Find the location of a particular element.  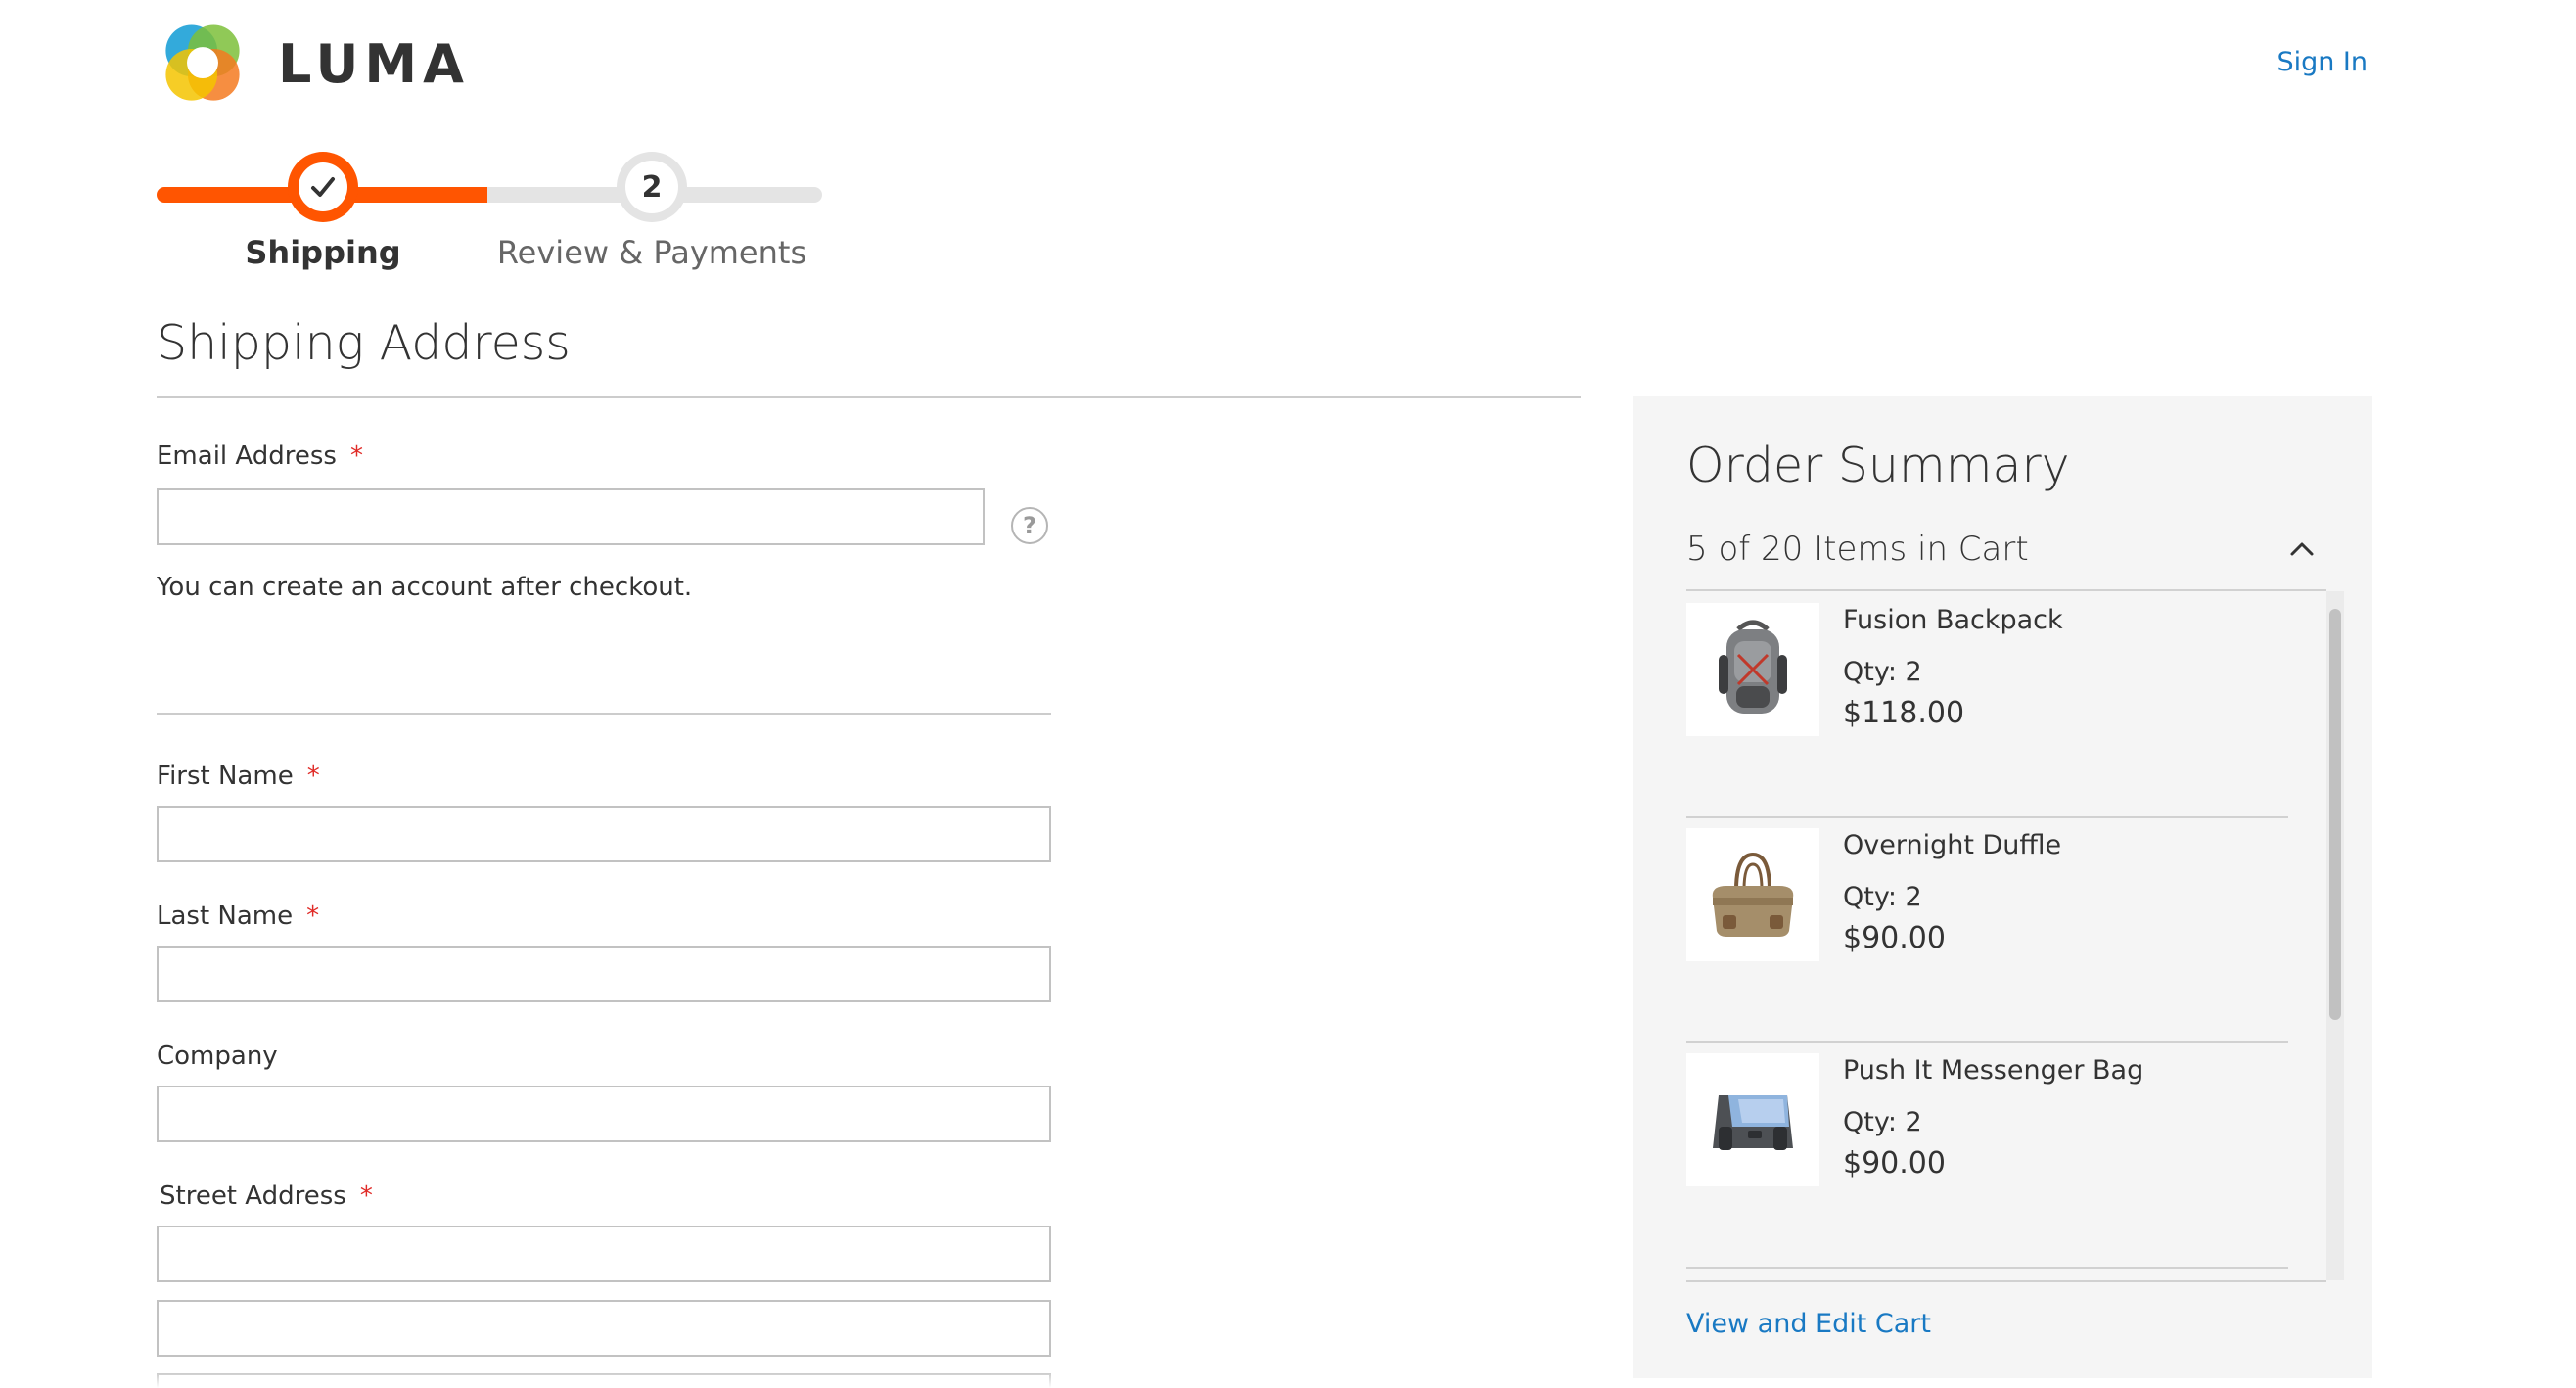

last-name-field is located at coordinates (604, 974).